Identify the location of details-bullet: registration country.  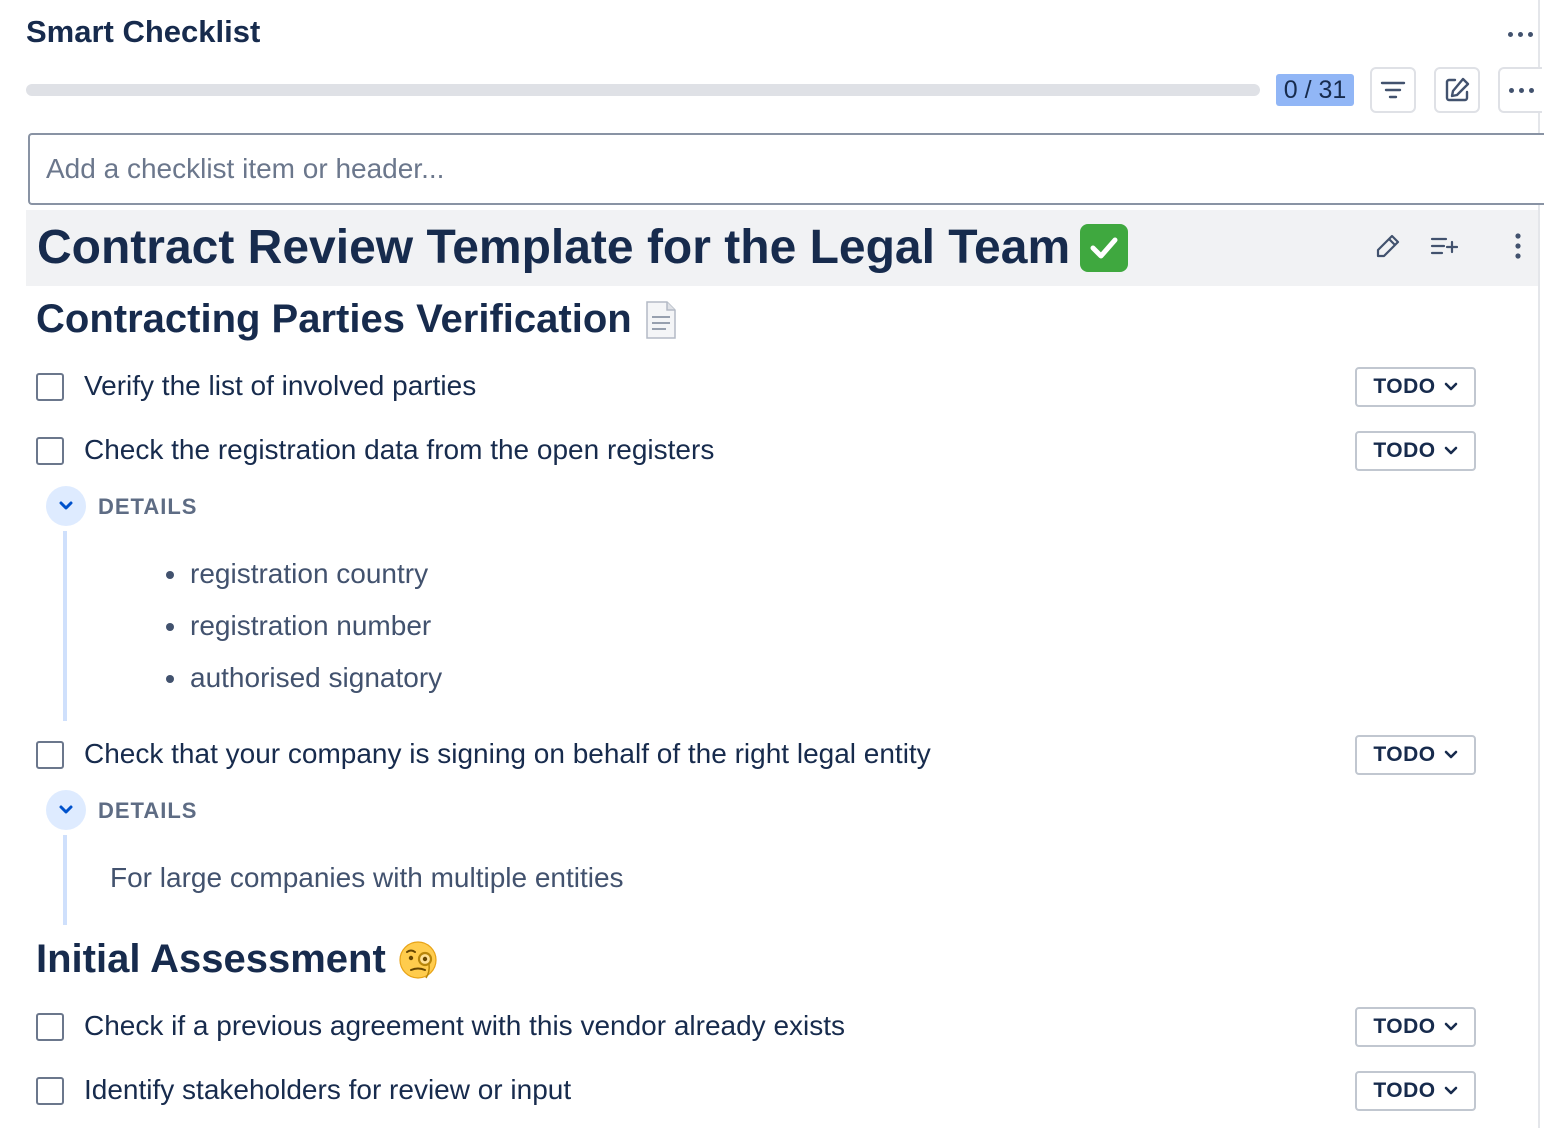
(303, 583).